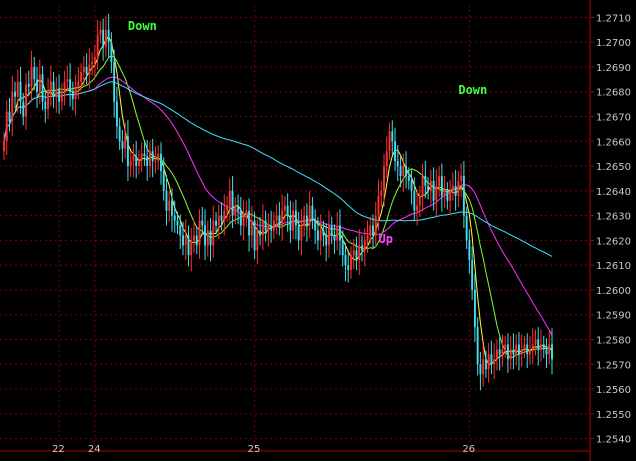  I want to click on price-tick-label: 1.2670, so click(613, 118).